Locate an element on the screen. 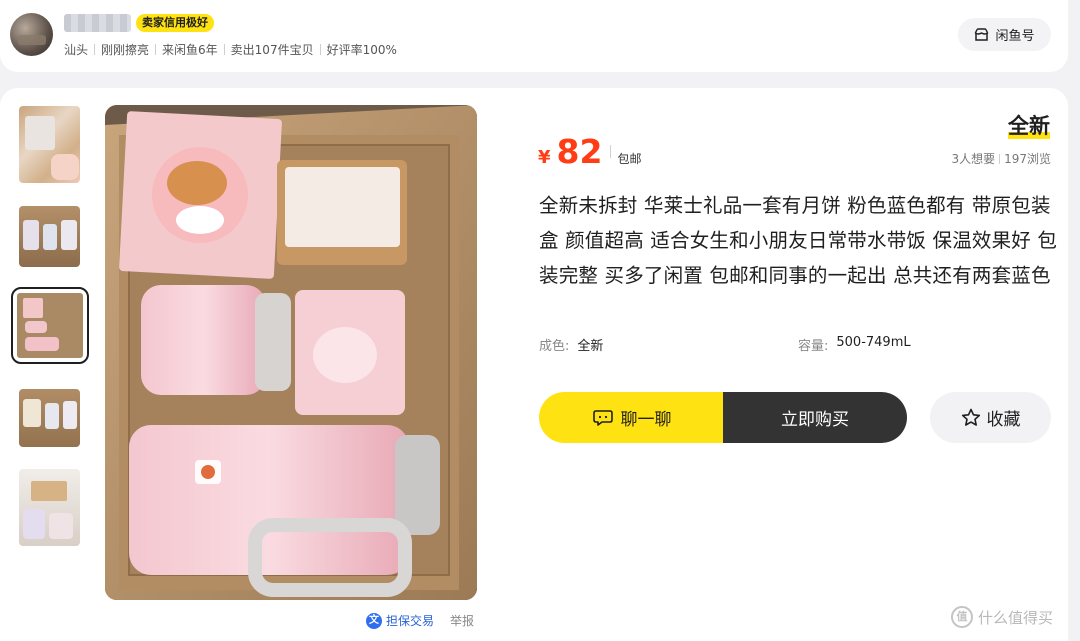 This screenshot has height=641, width=1080. favorite-label: 收藏 is located at coordinates (1003, 420).